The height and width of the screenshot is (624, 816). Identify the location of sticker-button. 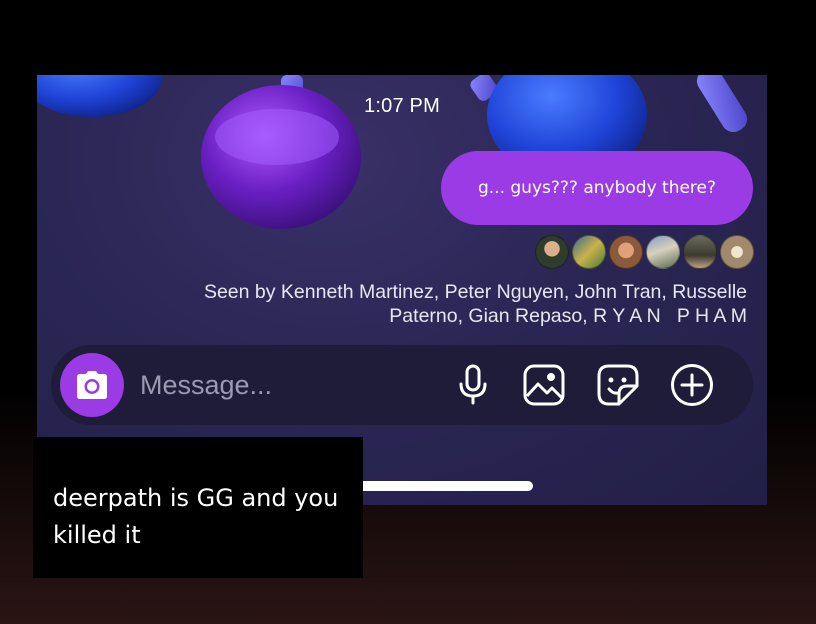
(618, 385).